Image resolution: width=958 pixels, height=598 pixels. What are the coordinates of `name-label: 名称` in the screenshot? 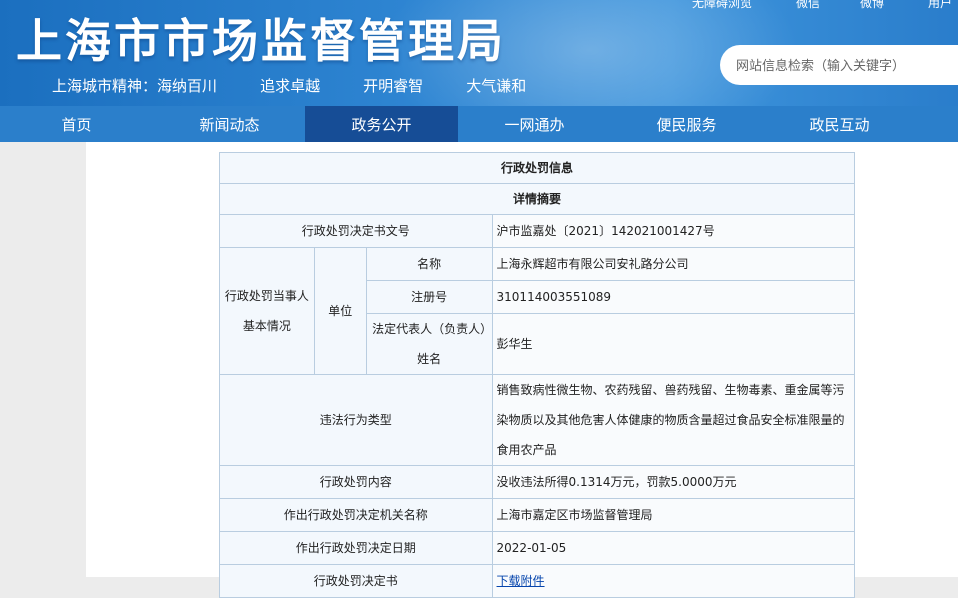 It's located at (429, 264).